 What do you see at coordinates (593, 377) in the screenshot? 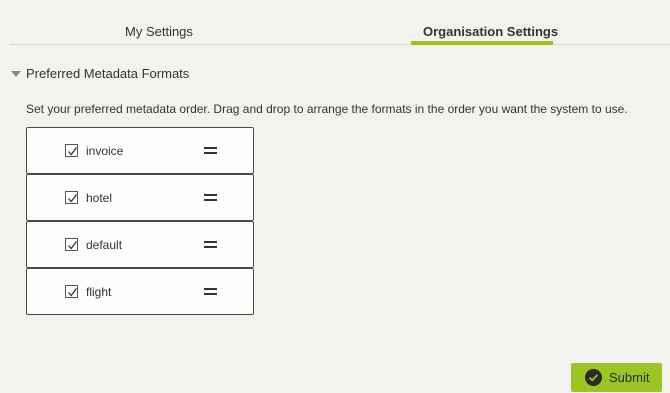
I see `check-circle-icon` at bounding box center [593, 377].